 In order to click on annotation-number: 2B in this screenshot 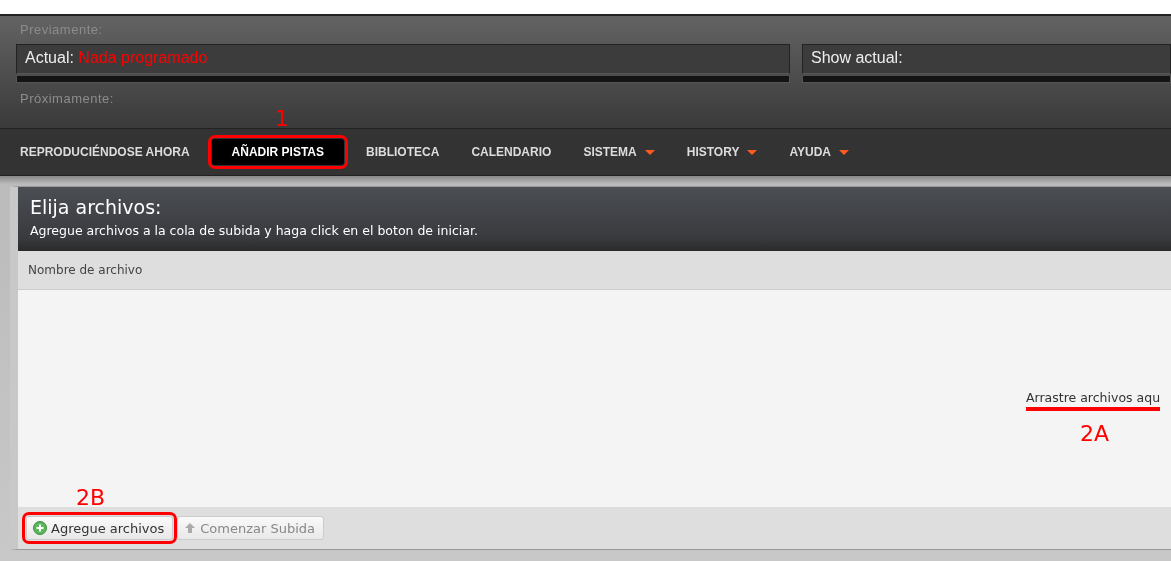, I will do `click(91, 498)`.